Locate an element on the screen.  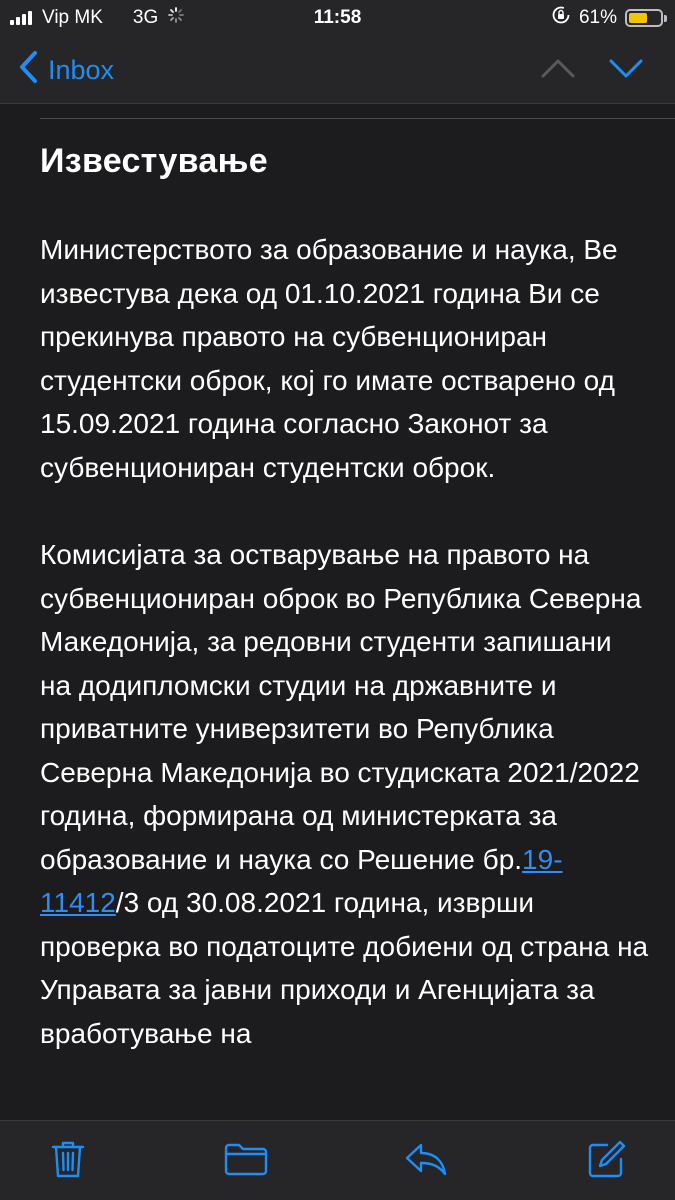
status-right: 61% is located at coordinates (609, 18).